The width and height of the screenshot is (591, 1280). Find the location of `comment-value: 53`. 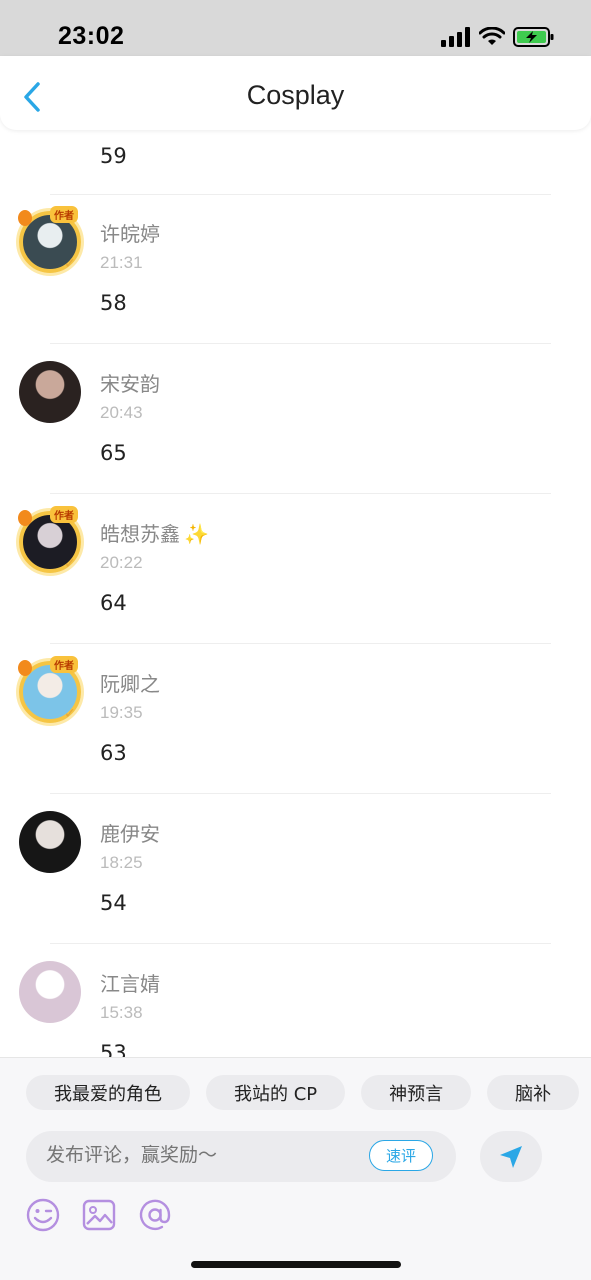

comment-value: 53 is located at coordinates (113, 1049).